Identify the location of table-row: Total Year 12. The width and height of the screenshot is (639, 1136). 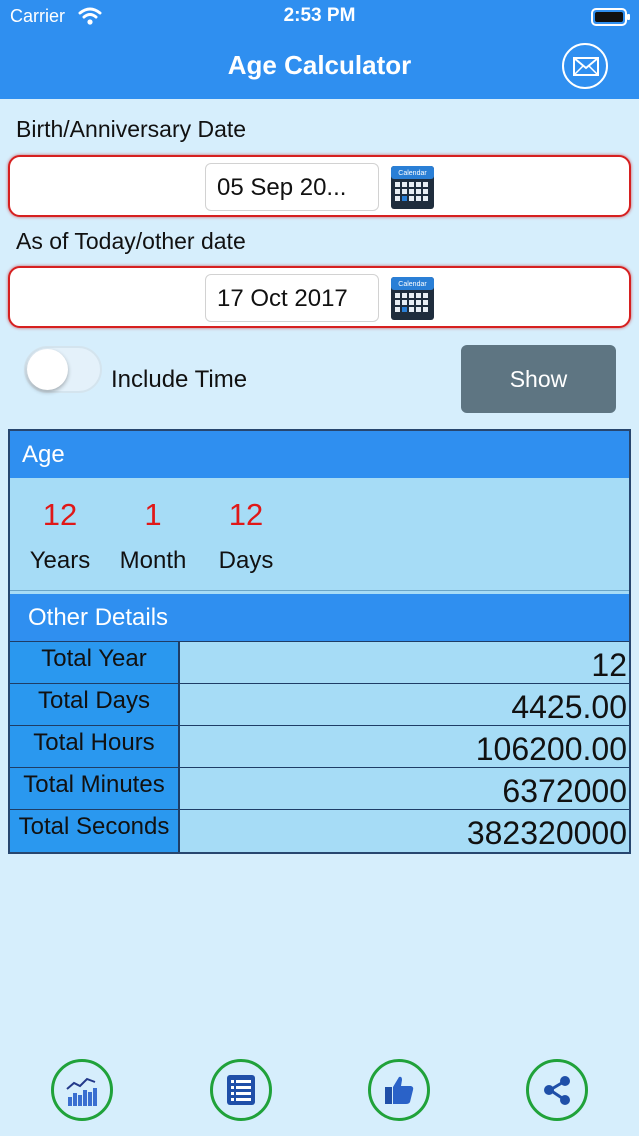
(319, 662).